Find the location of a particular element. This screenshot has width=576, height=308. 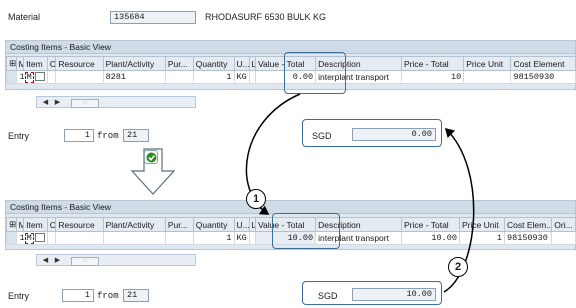

highlight-value-total-top is located at coordinates (315, 73).